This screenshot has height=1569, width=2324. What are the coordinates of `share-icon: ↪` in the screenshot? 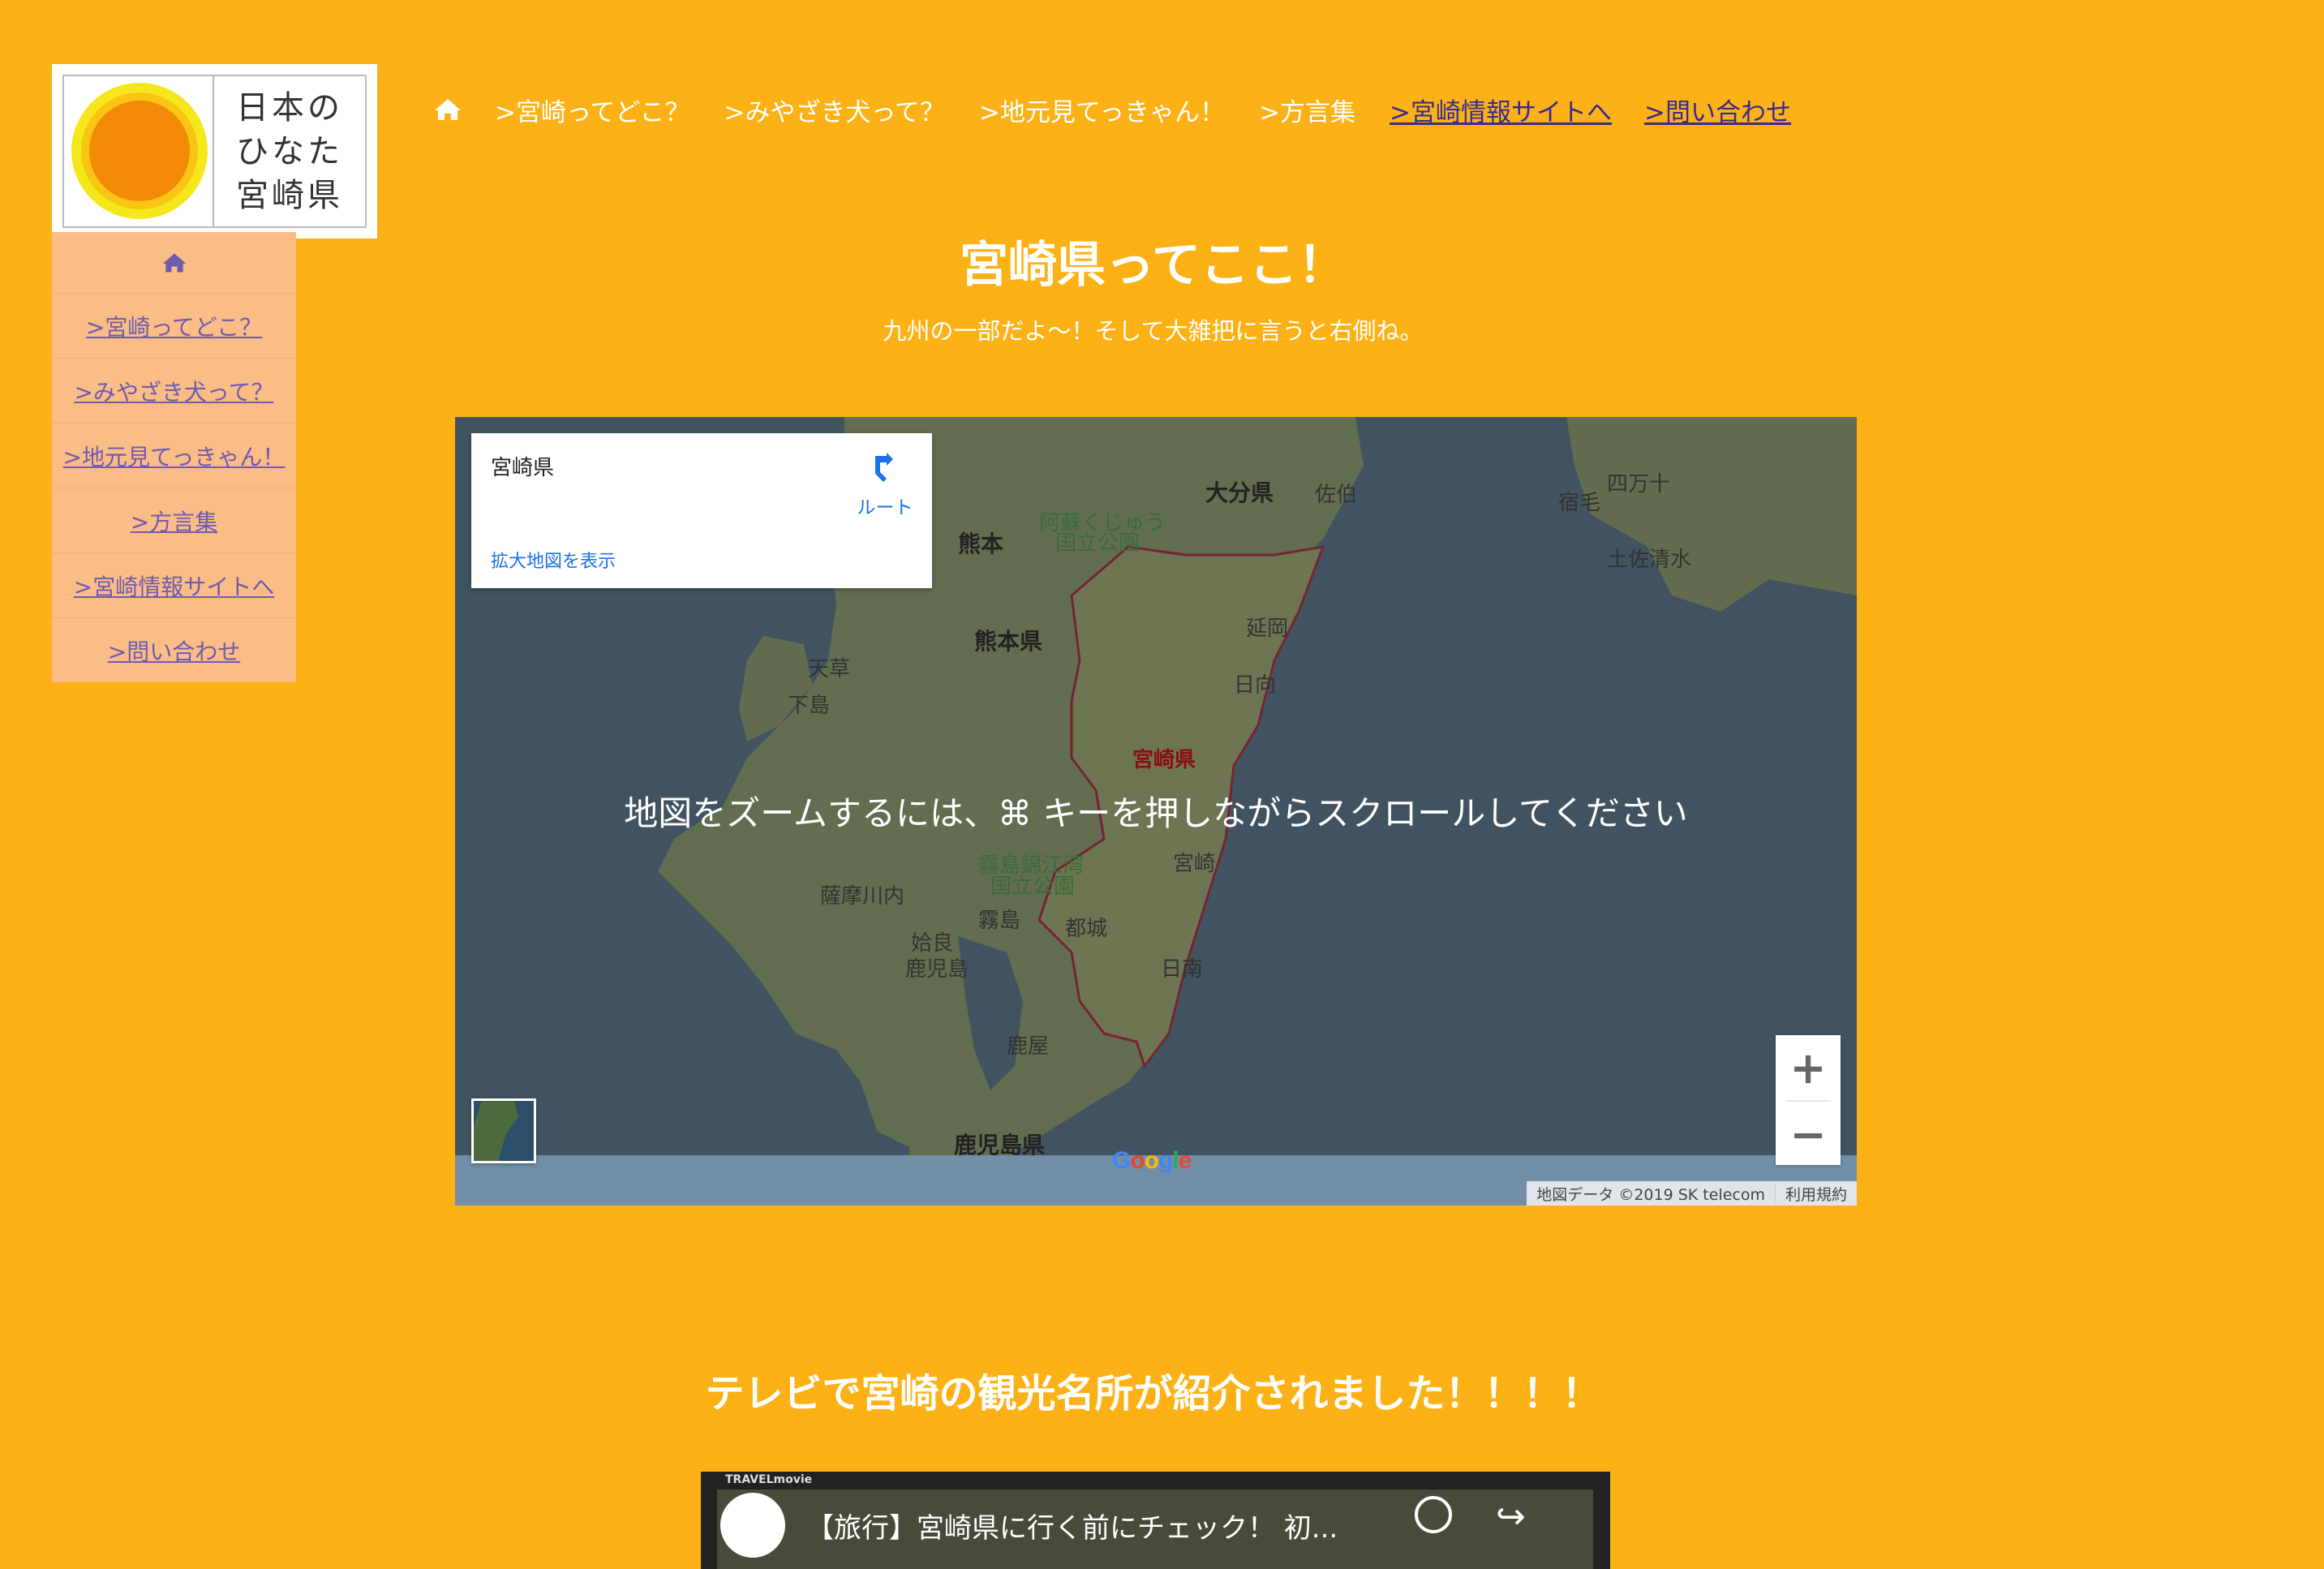 It's located at (1511, 1516).